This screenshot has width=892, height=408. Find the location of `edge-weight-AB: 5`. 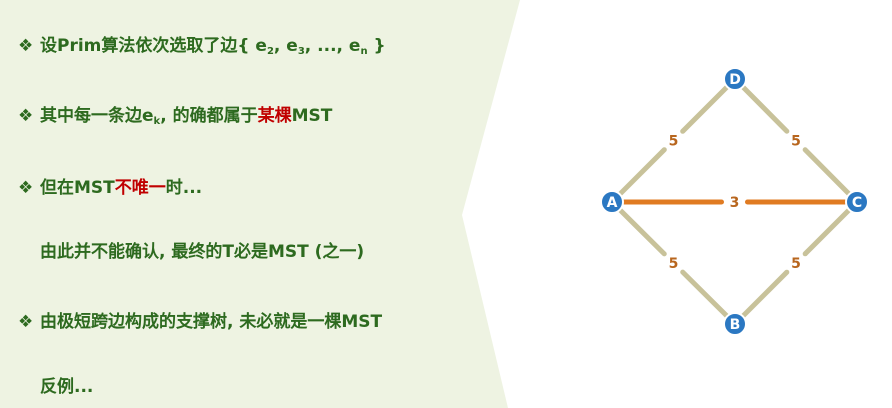

edge-weight-AB: 5 is located at coordinates (674, 264).